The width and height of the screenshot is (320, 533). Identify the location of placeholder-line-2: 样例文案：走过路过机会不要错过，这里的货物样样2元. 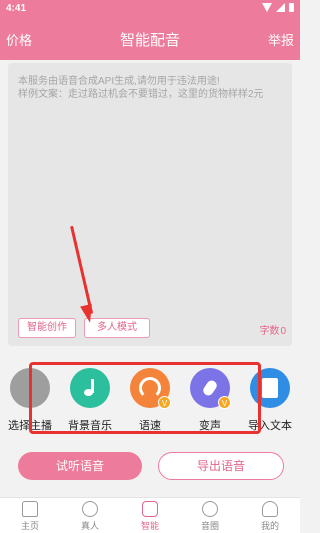
(141, 94).